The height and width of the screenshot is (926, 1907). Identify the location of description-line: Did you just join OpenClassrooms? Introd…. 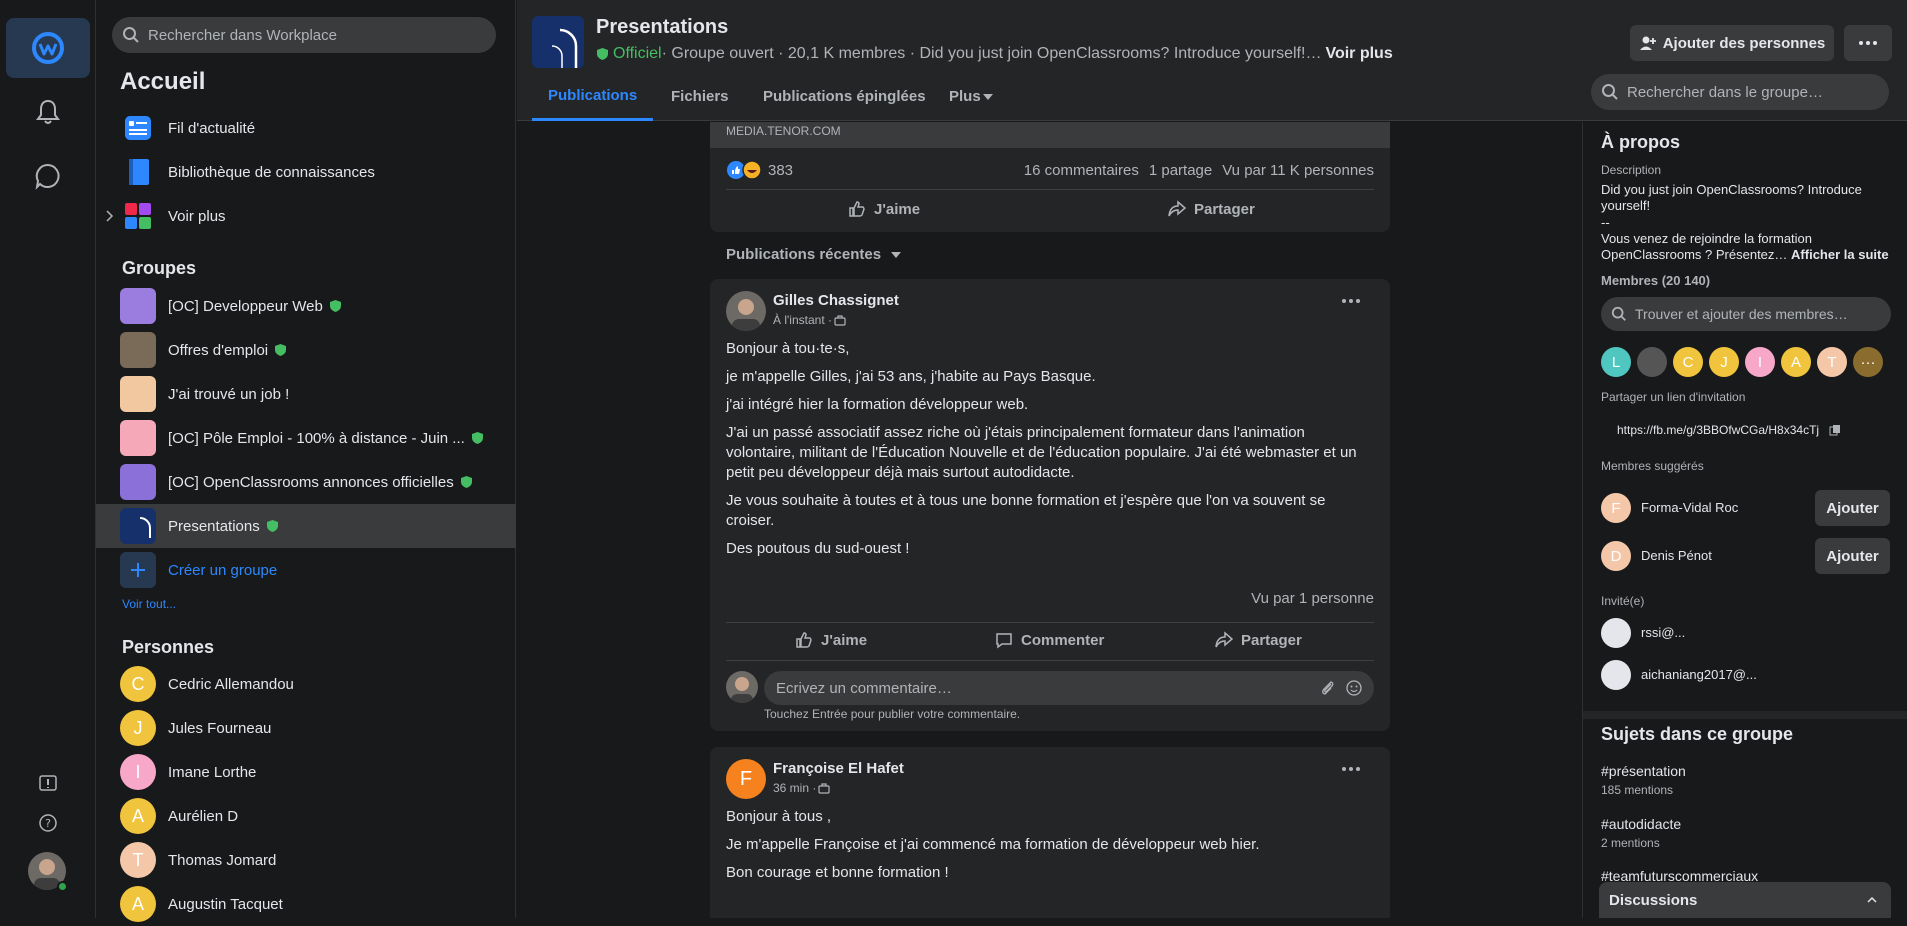
(1731, 197).